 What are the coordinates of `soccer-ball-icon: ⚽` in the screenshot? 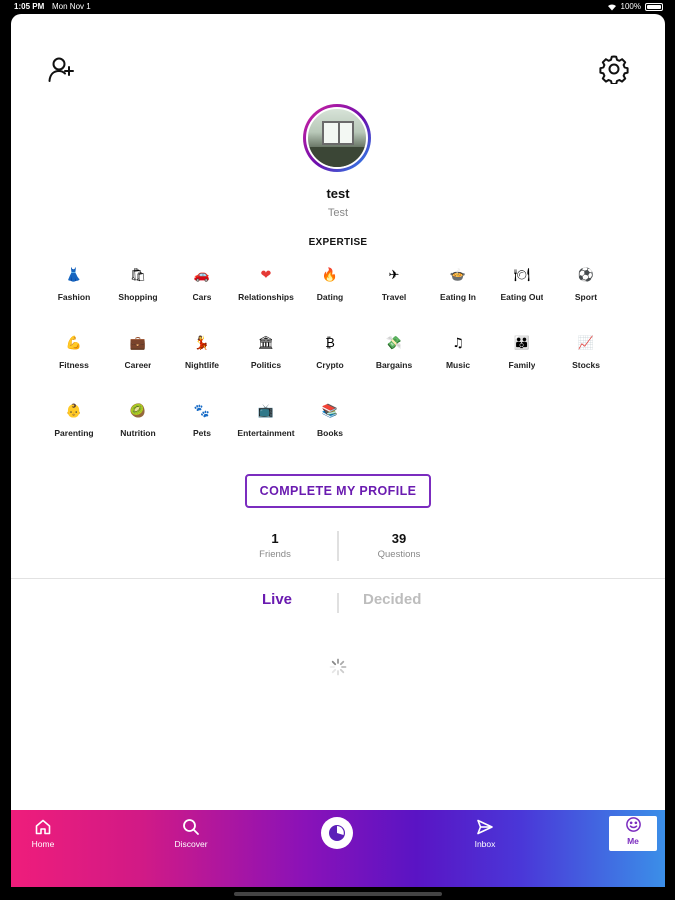 It's located at (586, 275).